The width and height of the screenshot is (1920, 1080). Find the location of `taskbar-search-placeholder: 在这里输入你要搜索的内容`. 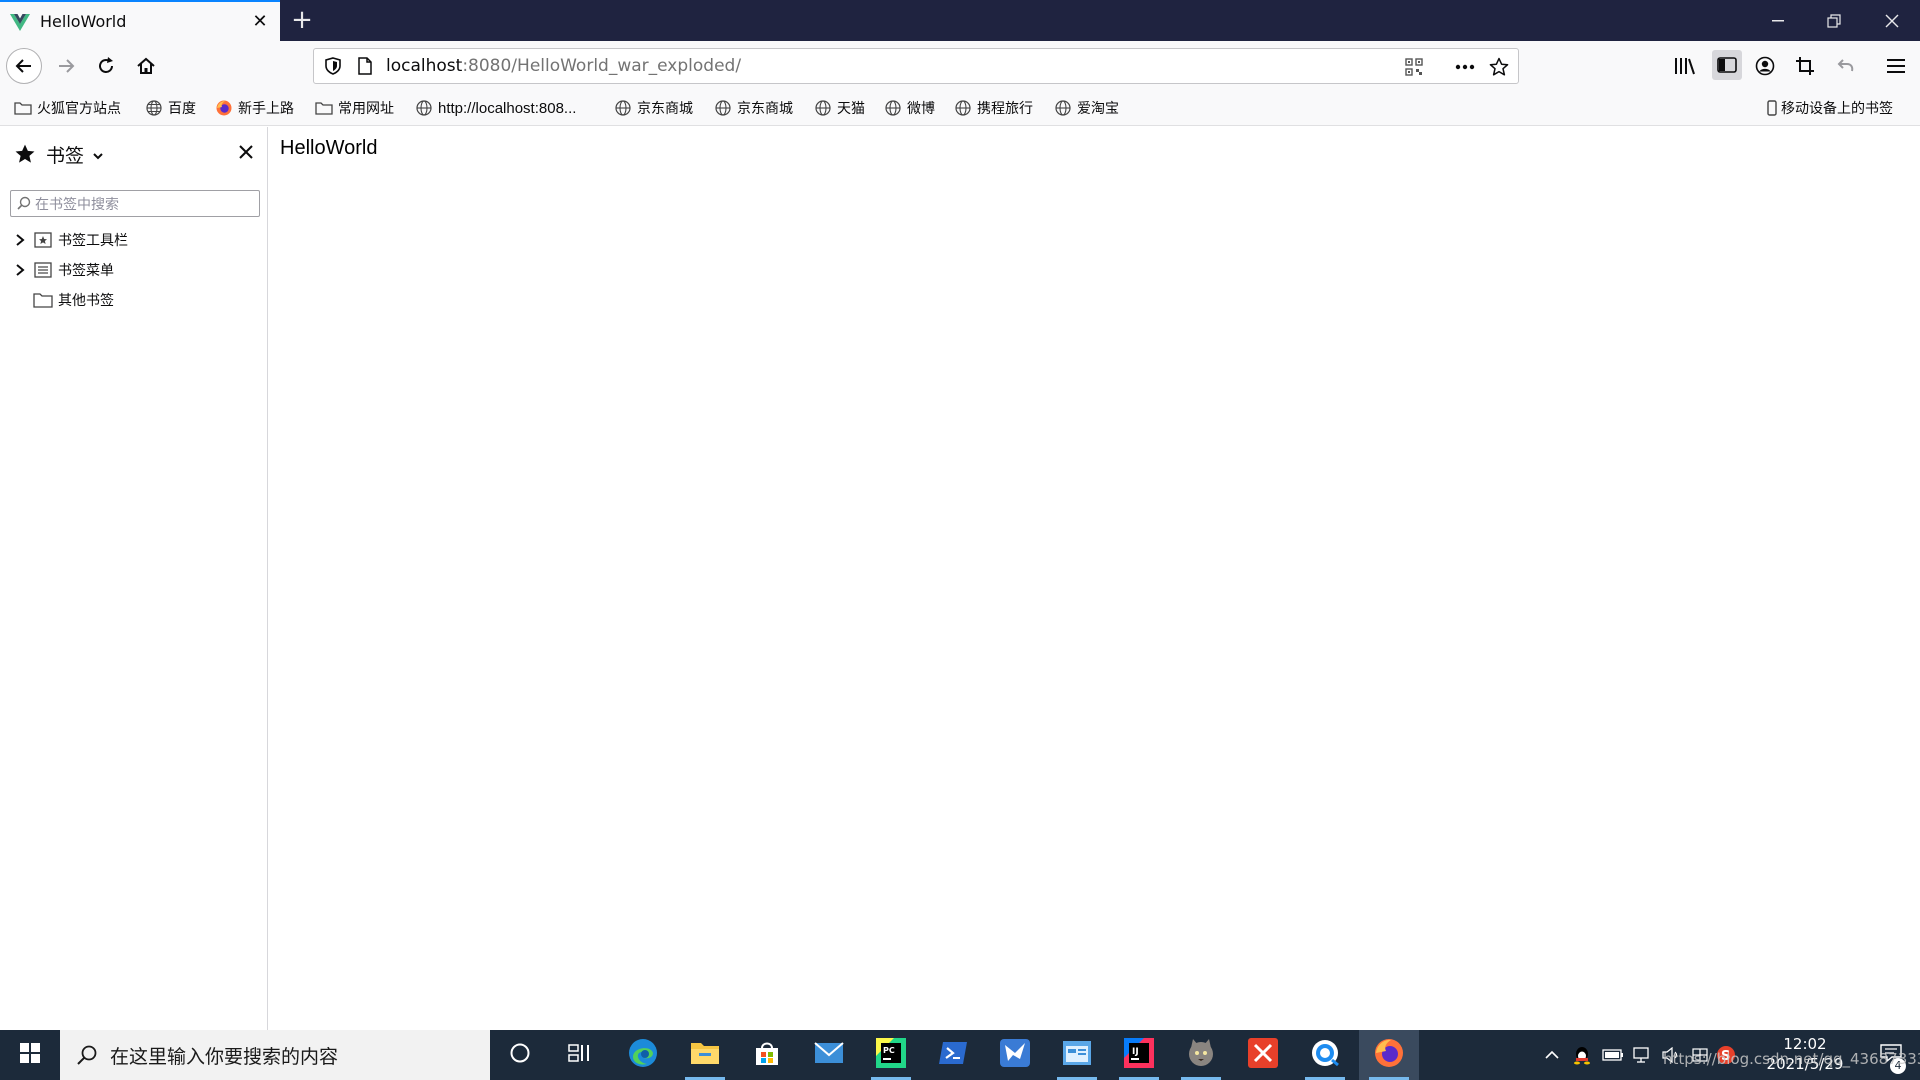

taskbar-search-placeholder: 在这里输入你要搜索的内容 is located at coordinates (224, 1056).